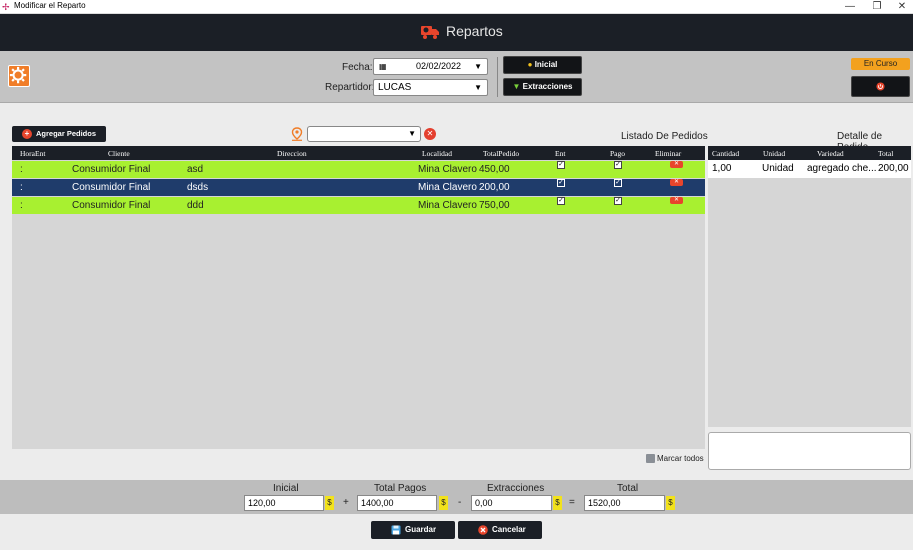 The image size is (913, 550). Describe the element at coordinates (628, 488) in the screenshot. I see `grand-total-label: Total` at that location.